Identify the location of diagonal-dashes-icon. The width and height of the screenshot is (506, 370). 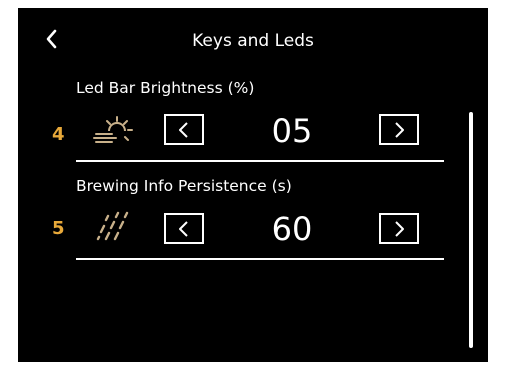
(109, 226).